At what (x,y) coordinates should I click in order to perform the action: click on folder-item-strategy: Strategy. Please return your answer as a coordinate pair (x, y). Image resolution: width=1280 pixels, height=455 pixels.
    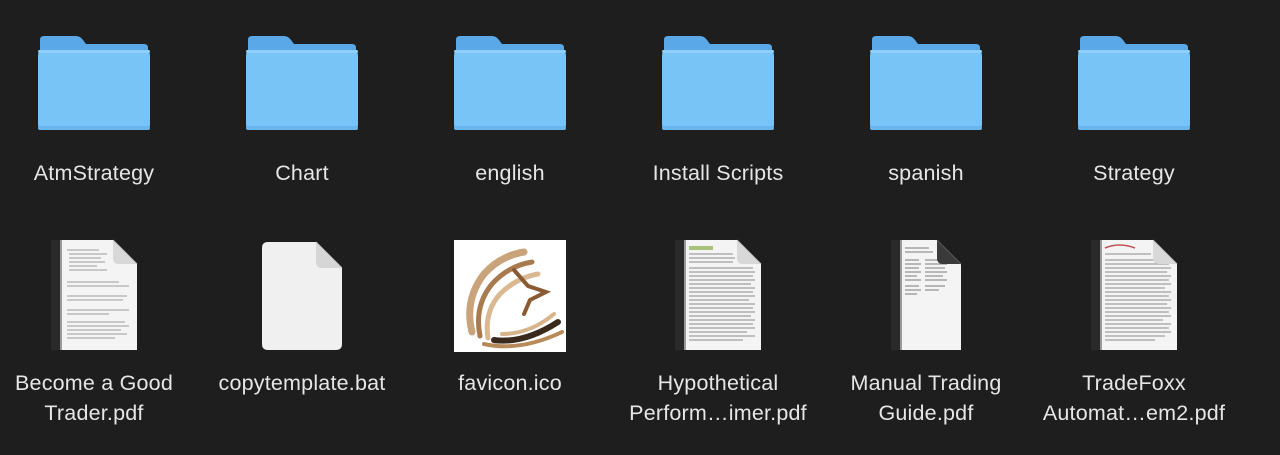
    Looking at the image, I should click on (1134, 101).